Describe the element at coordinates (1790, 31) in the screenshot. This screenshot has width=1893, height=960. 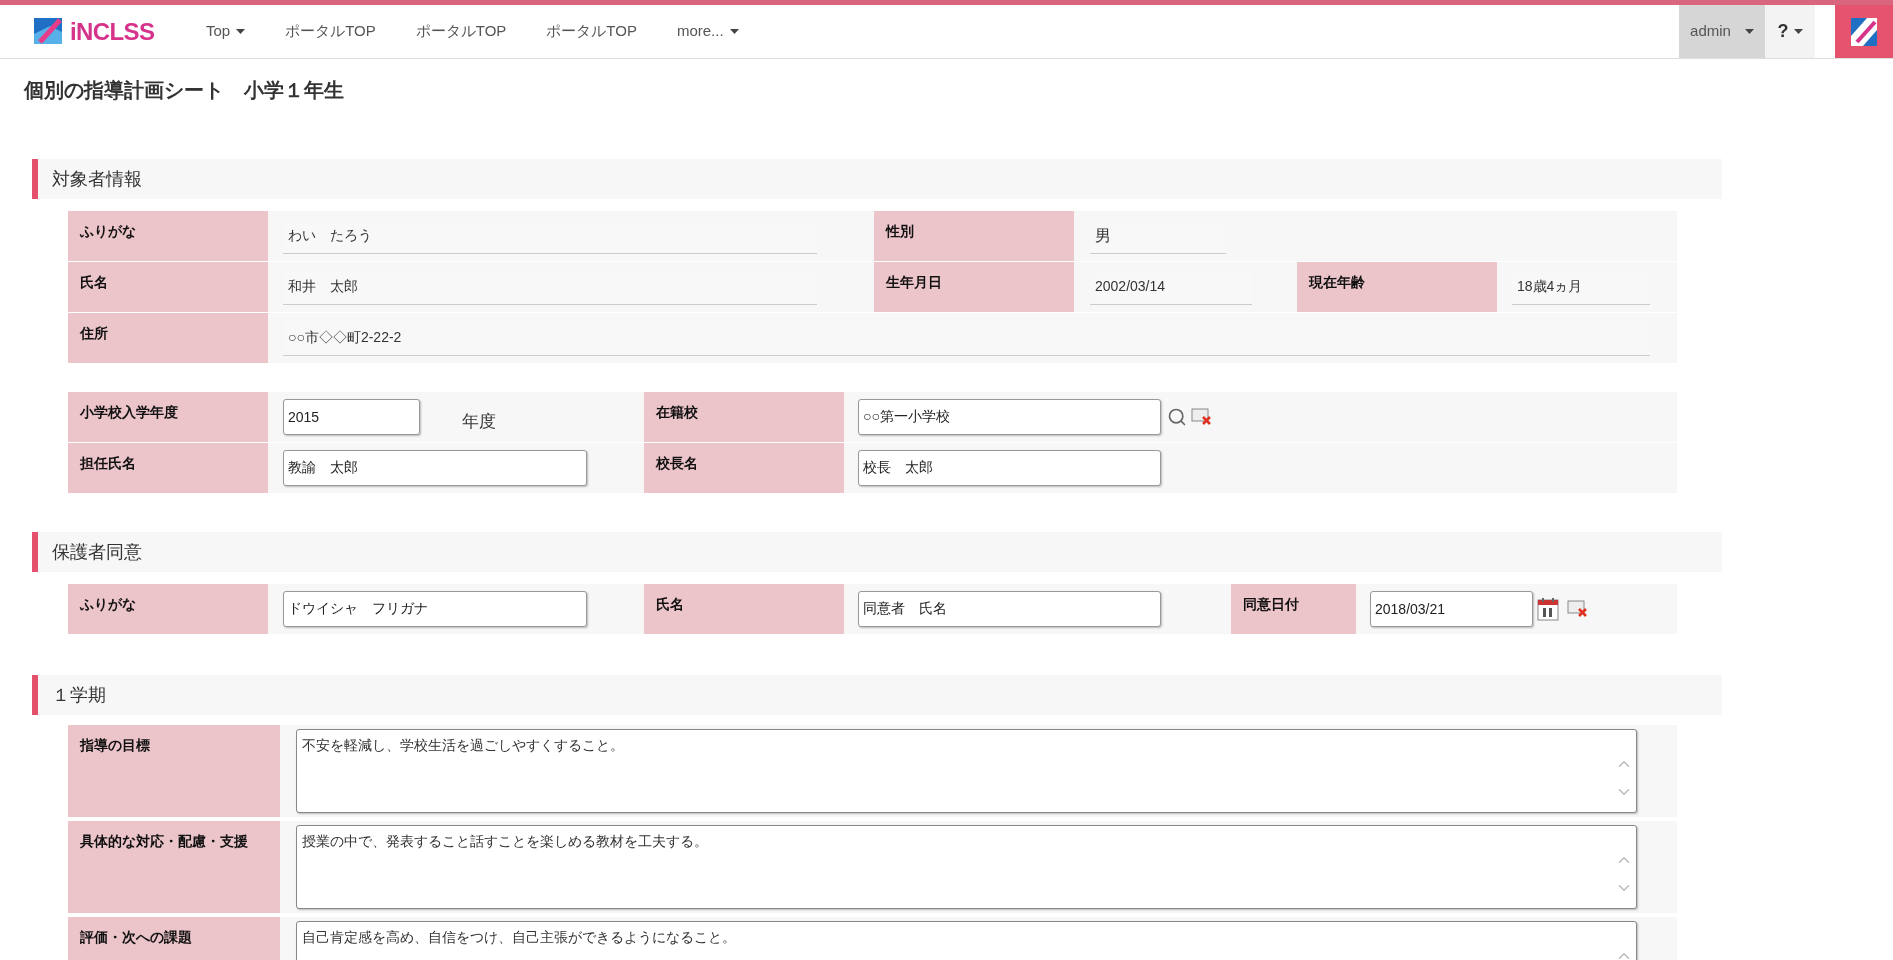
I see `help-menu-button: ?` at that location.